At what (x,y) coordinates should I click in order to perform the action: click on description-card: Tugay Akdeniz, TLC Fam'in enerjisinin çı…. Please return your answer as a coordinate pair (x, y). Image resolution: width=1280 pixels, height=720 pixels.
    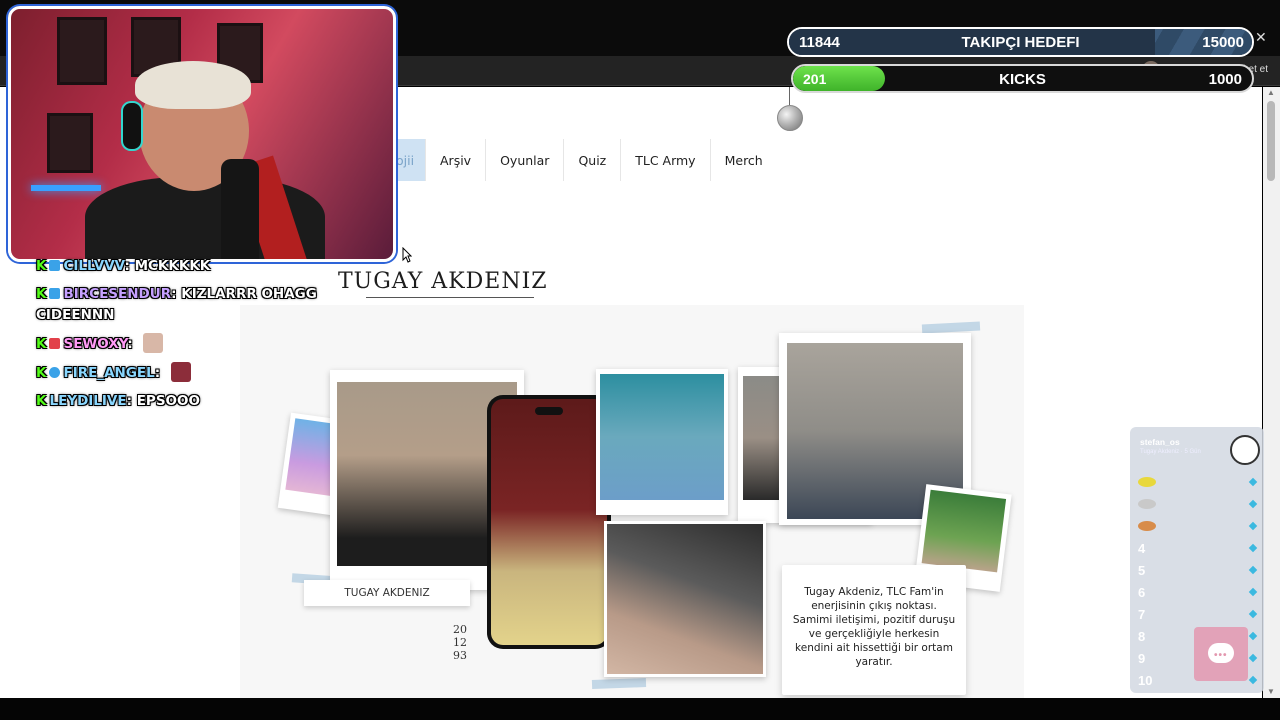
    Looking at the image, I should click on (874, 630).